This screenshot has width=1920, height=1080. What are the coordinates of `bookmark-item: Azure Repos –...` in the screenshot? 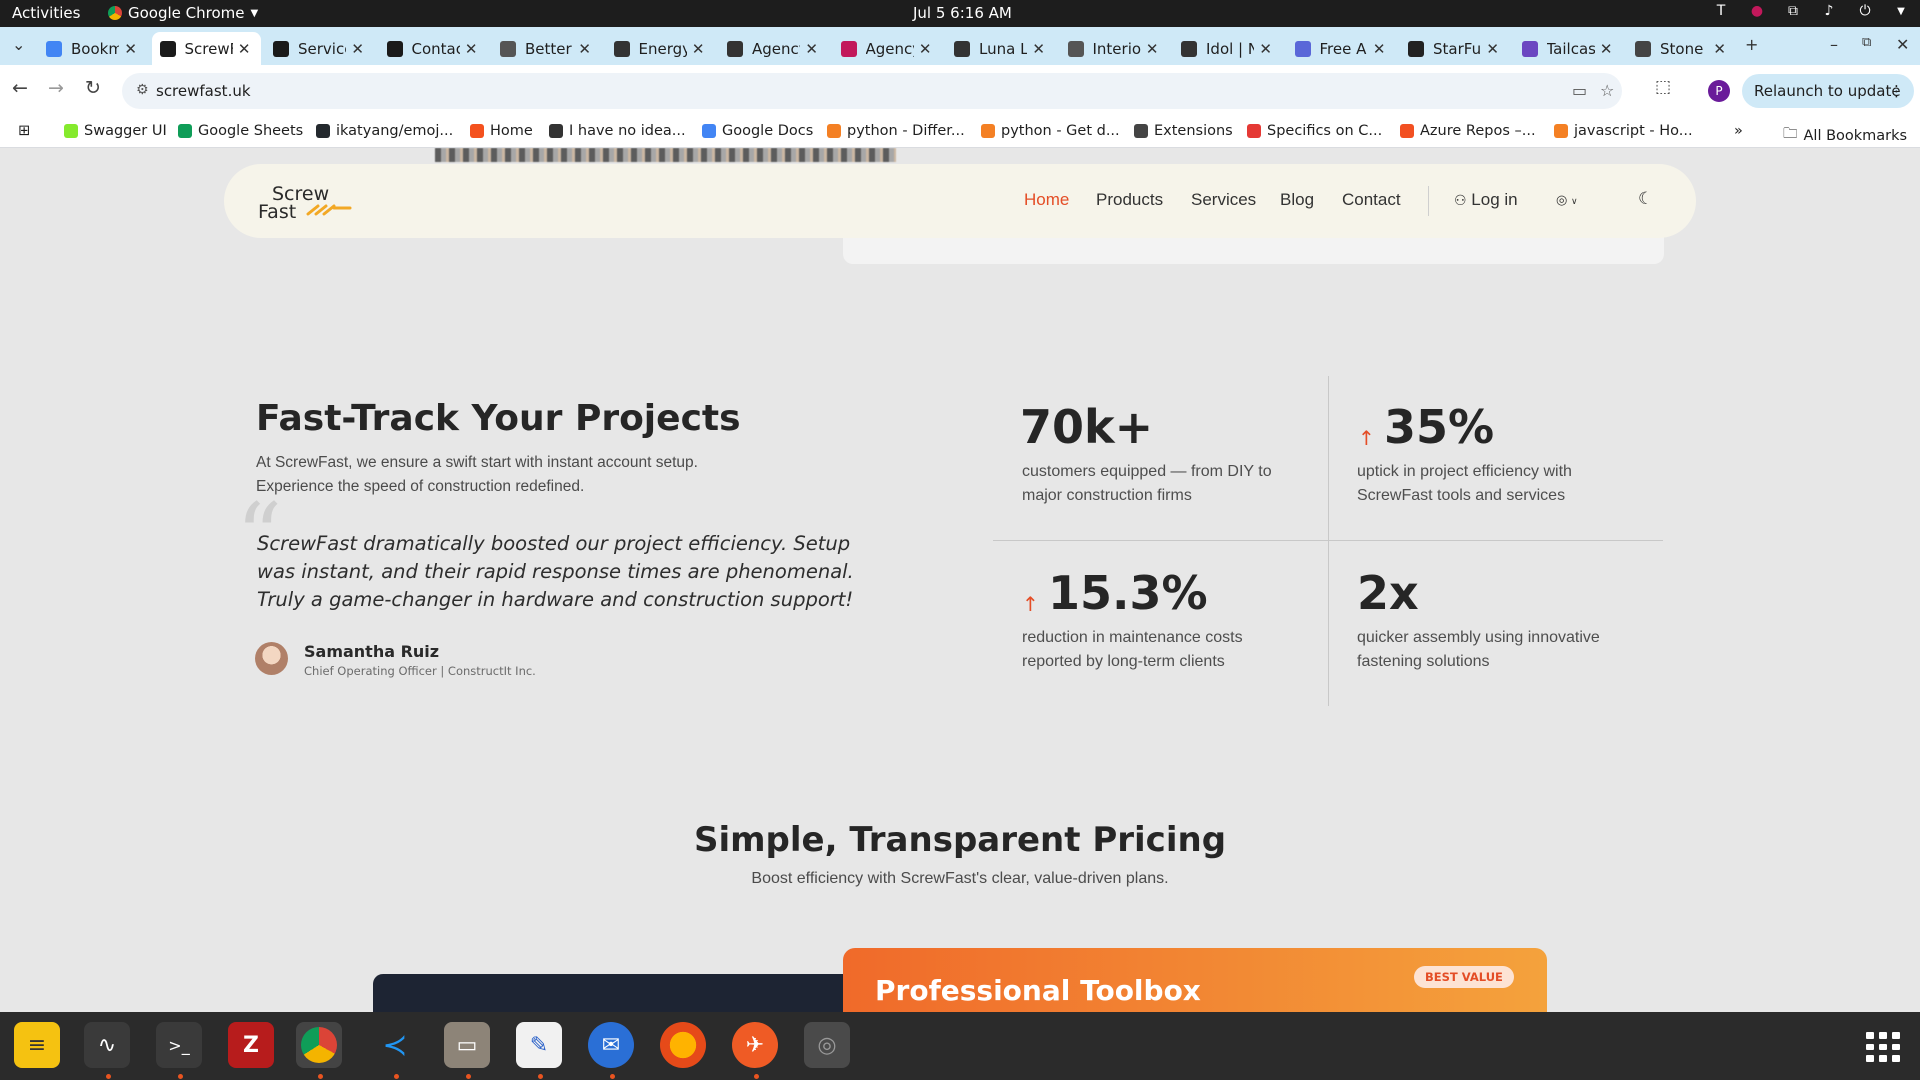 It's located at (1468, 131).